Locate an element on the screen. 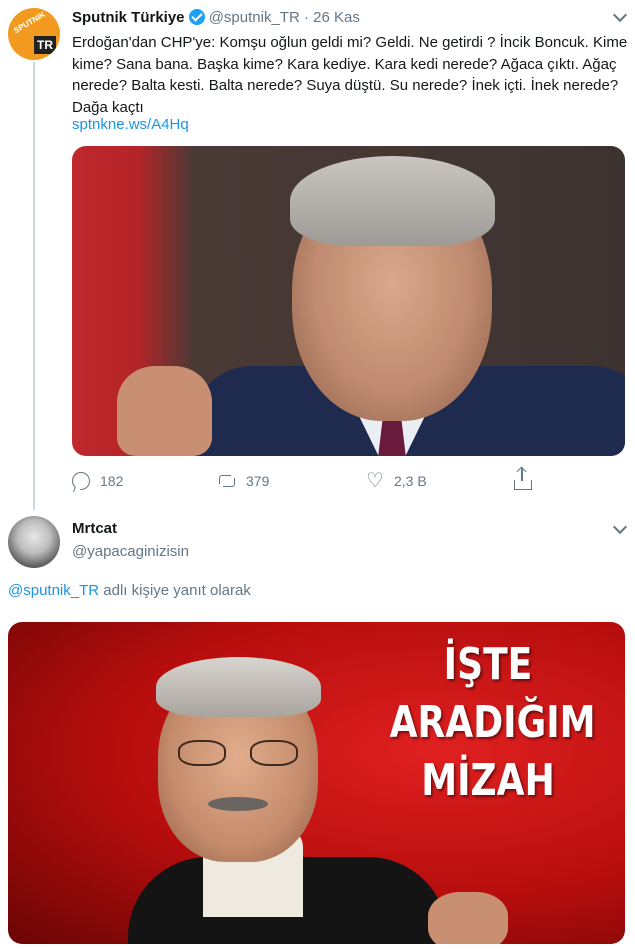  reply-count: 182 is located at coordinates (112, 481).